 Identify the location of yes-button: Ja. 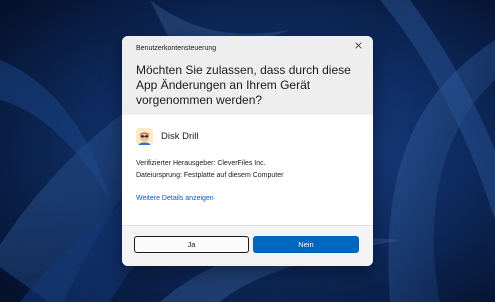
(191, 244).